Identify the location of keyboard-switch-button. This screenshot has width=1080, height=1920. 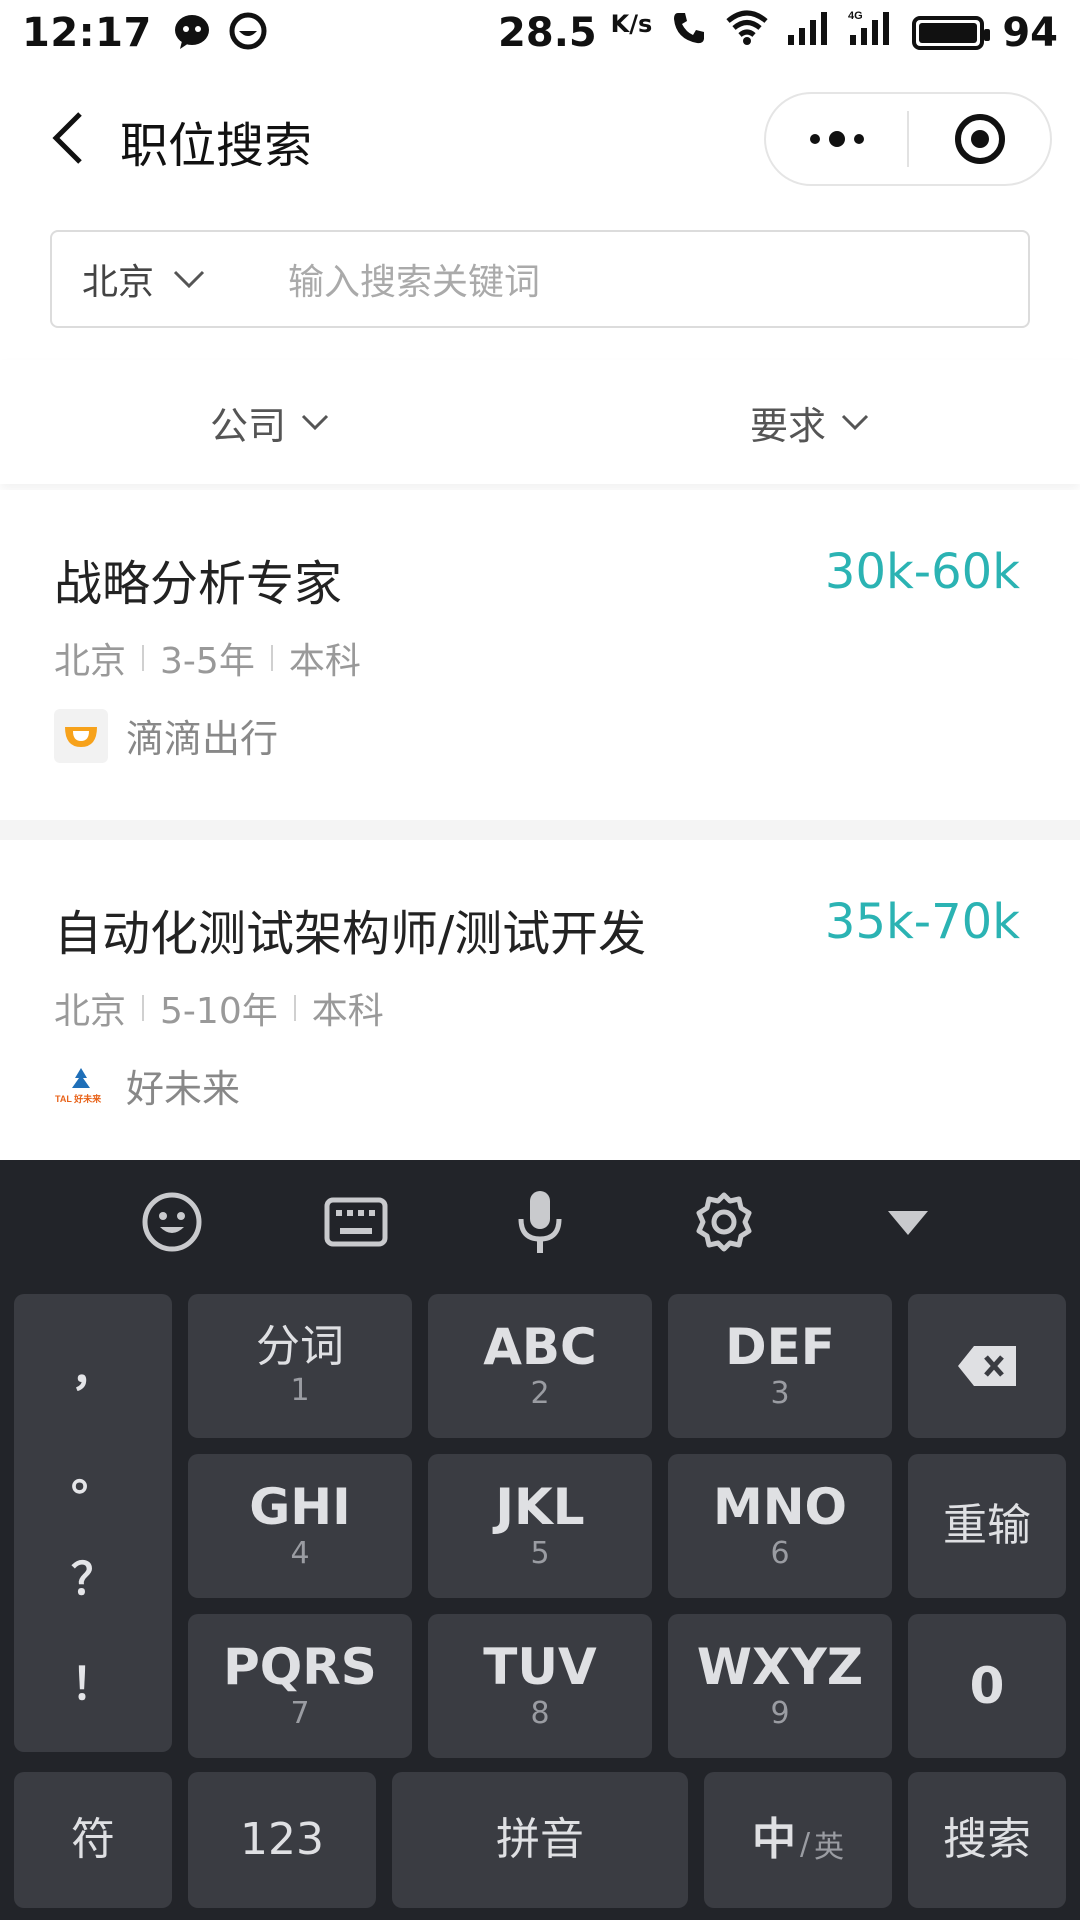
(356, 1222).